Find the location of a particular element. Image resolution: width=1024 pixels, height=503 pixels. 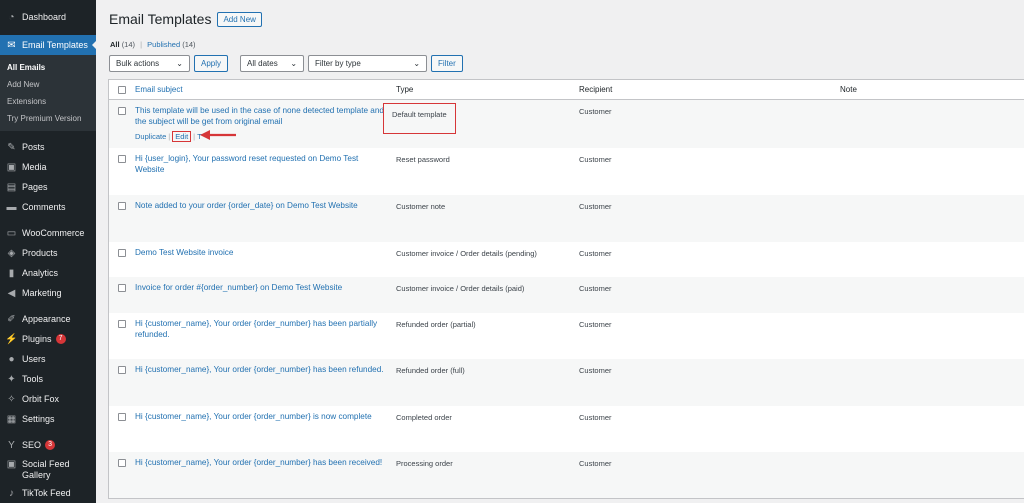

sidebar-item-label: Comments is located at coordinates (44, 207).